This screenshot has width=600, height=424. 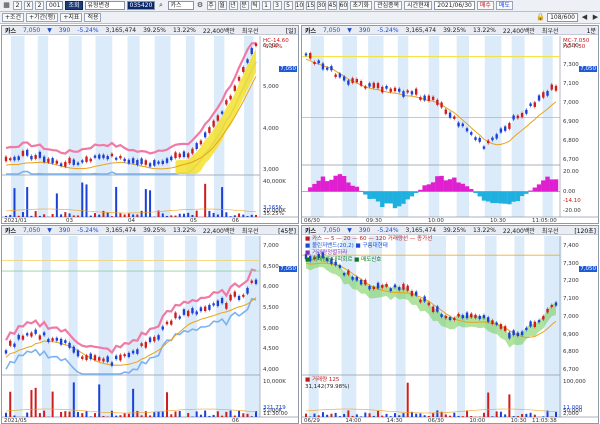 I want to click on price-info-tag: -6.24%, so click(x=273, y=47).